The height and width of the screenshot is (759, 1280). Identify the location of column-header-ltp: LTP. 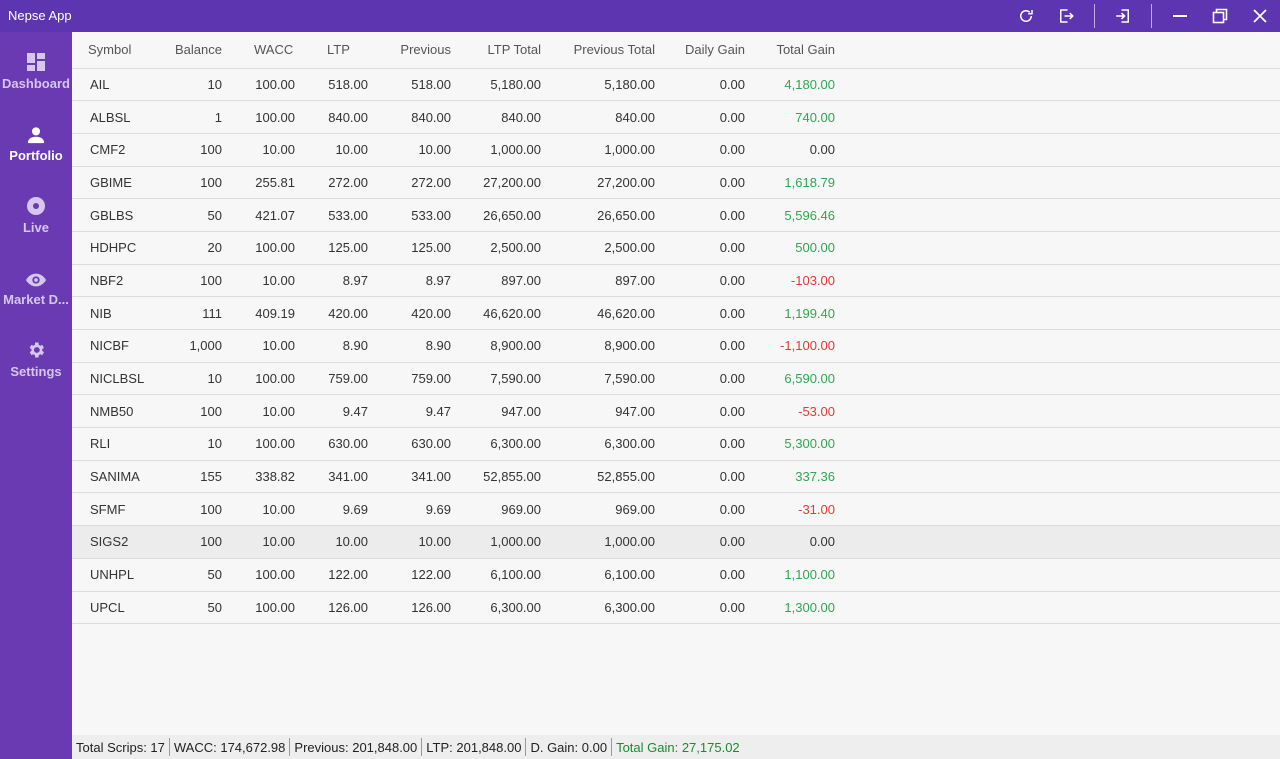
(331, 50).